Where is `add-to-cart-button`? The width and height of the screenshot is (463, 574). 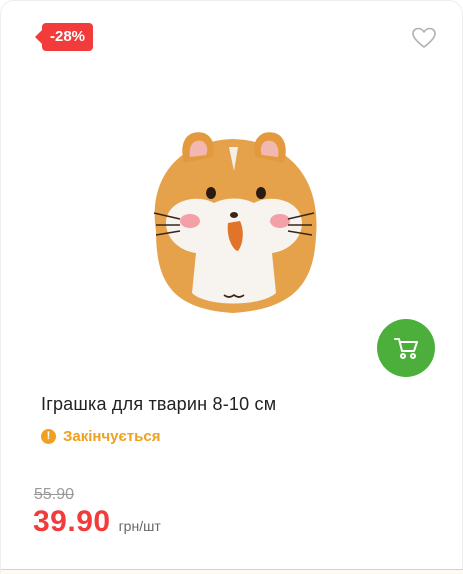
add-to-cart-button is located at coordinates (406, 348).